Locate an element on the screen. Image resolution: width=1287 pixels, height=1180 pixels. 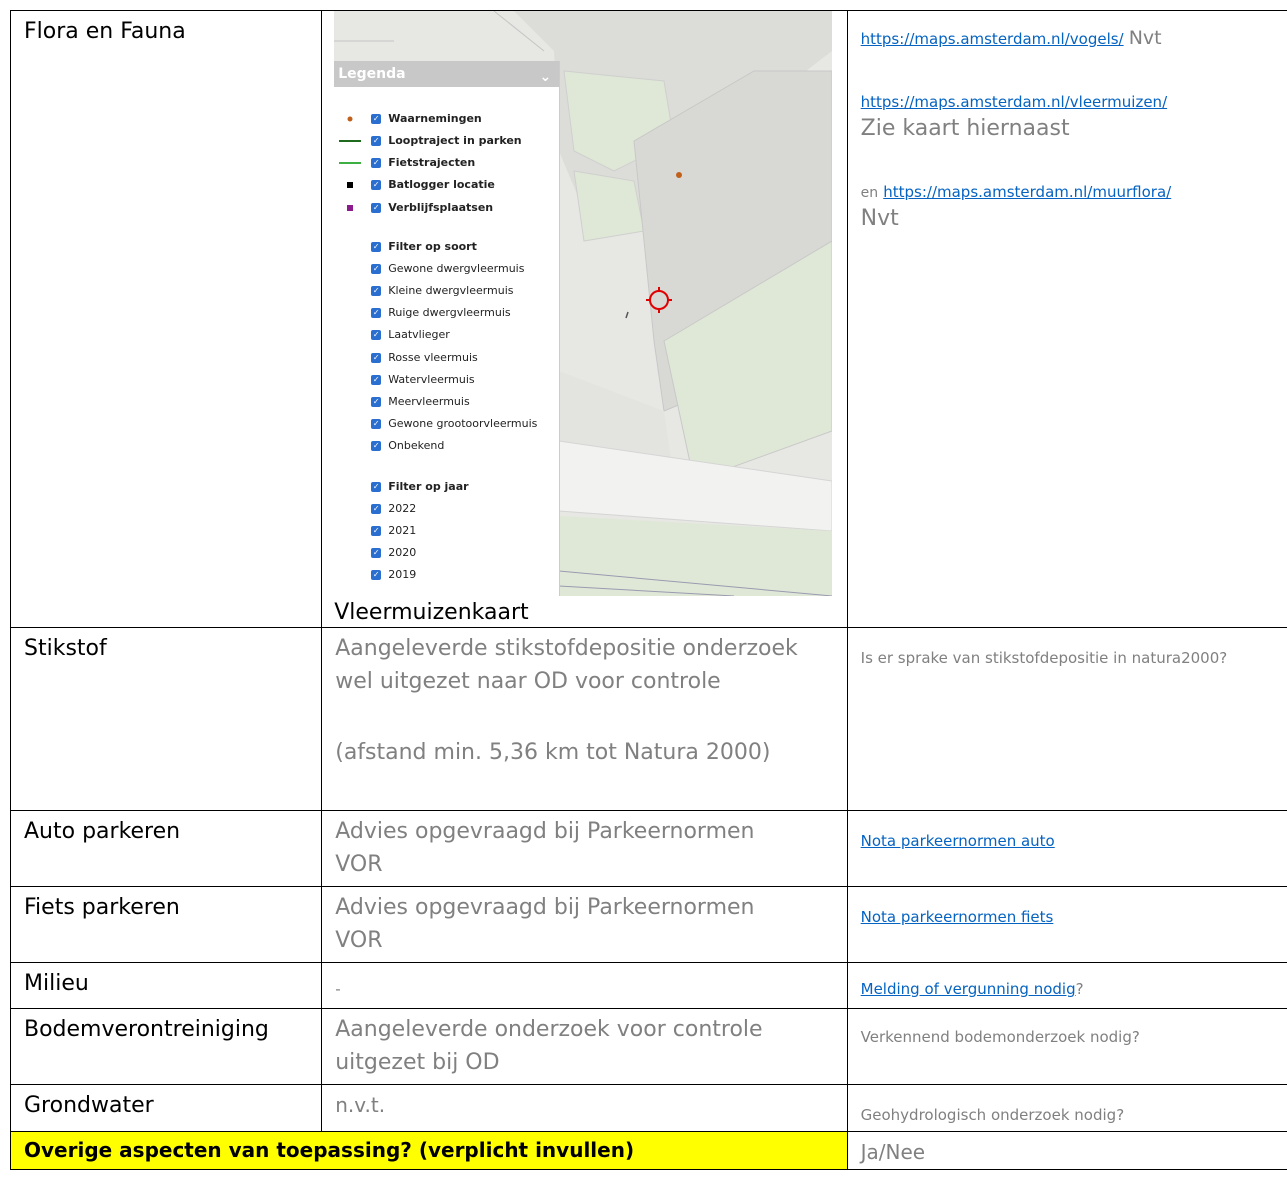
legend-label: Onbekend is located at coordinates (416, 445).